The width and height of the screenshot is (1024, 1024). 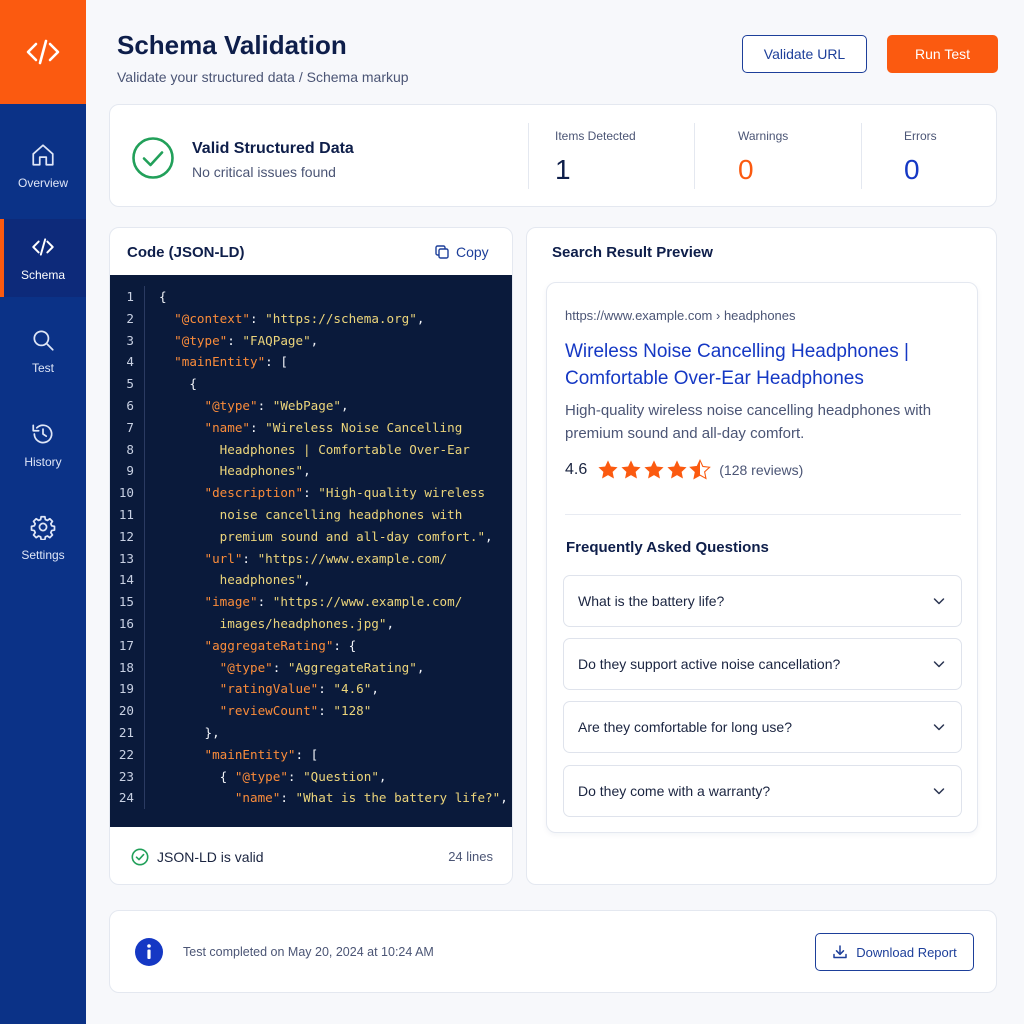 I want to click on status-title: Valid Structured Data, so click(x=273, y=148).